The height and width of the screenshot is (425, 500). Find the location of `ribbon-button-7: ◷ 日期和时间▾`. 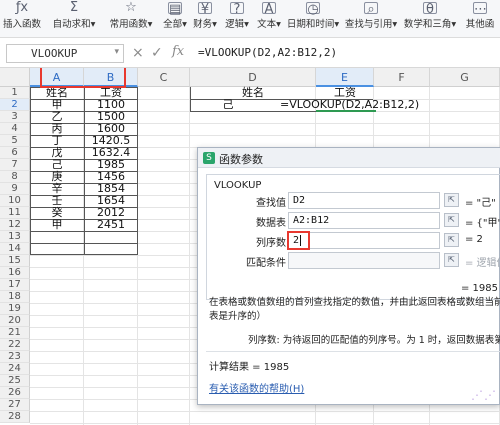

ribbon-button-7: ◷ 日期和时间▾ is located at coordinates (313, 19).